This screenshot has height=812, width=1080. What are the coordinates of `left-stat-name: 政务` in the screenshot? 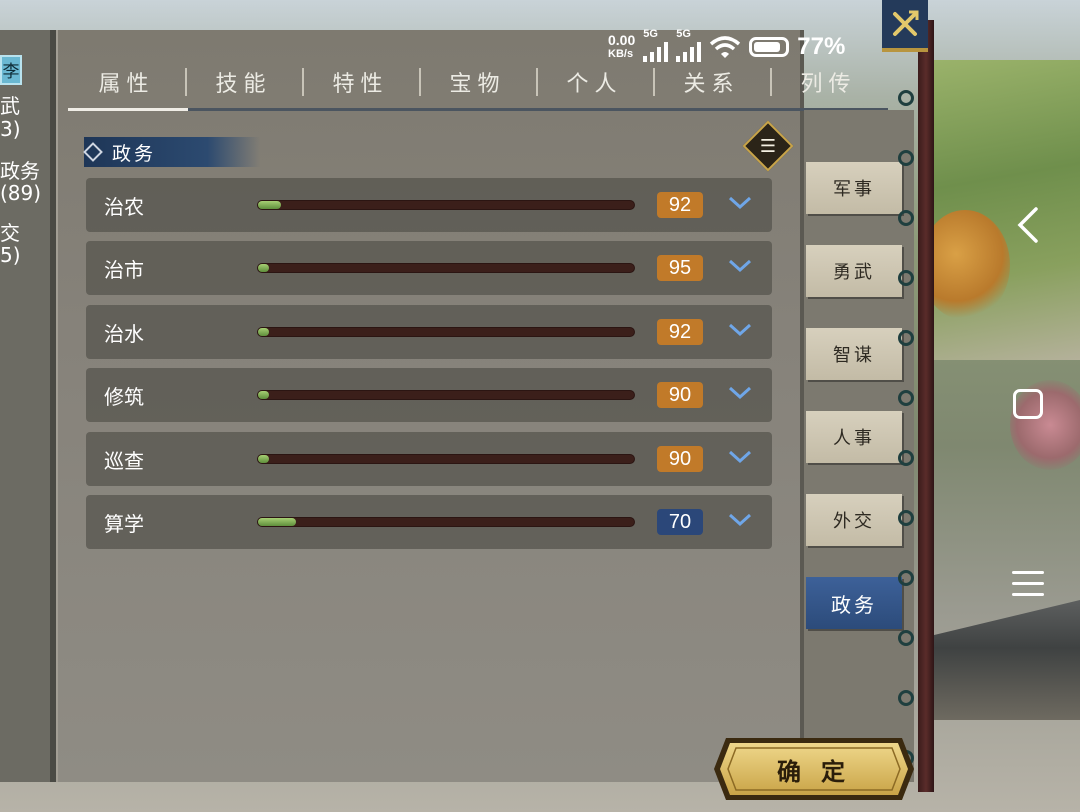 It's located at (20, 171).